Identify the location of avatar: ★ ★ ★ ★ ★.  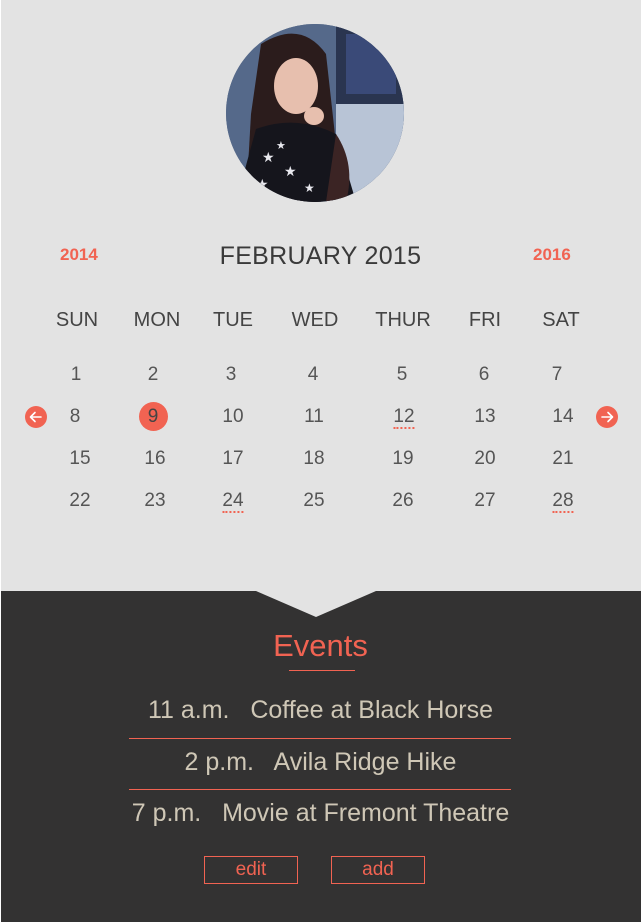
(315, 113).